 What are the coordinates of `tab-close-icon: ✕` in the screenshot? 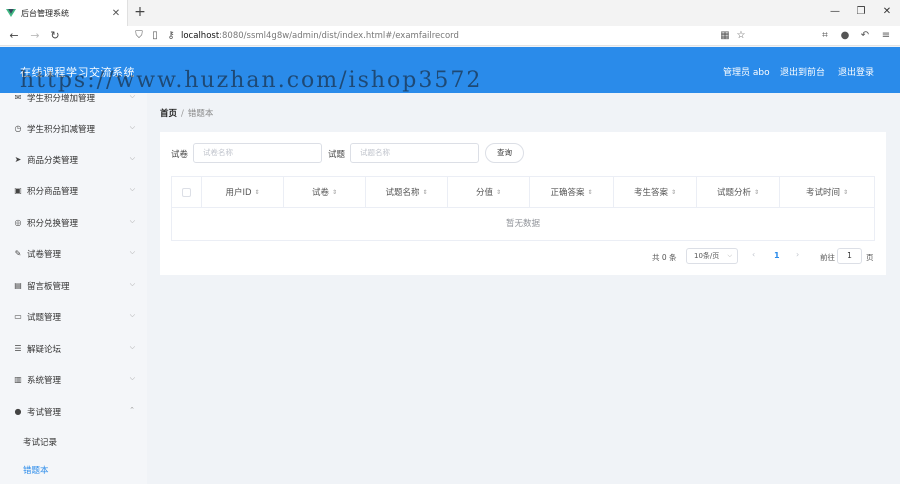 It's located at (116, 13).